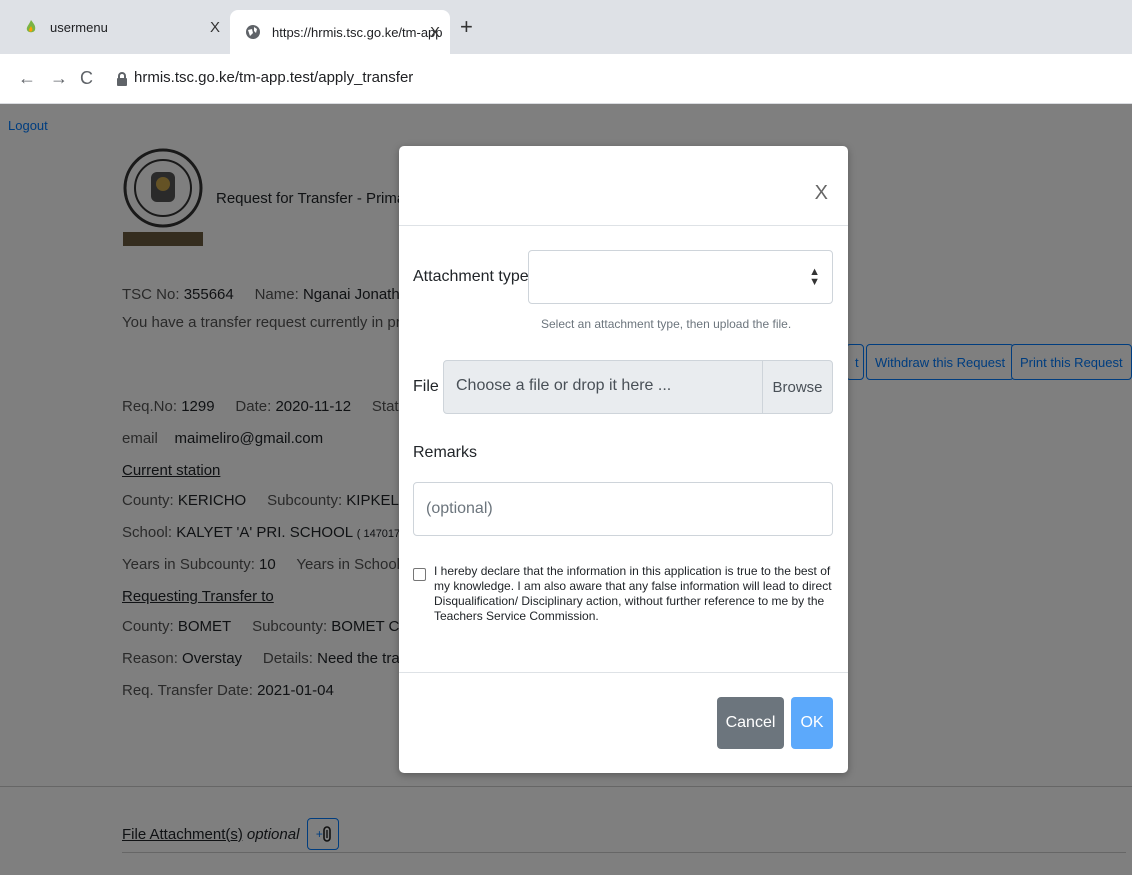  Describe the element at coordinates (27, 78) in the screenshot. I see `back-arrow-icon: ←` at that location.